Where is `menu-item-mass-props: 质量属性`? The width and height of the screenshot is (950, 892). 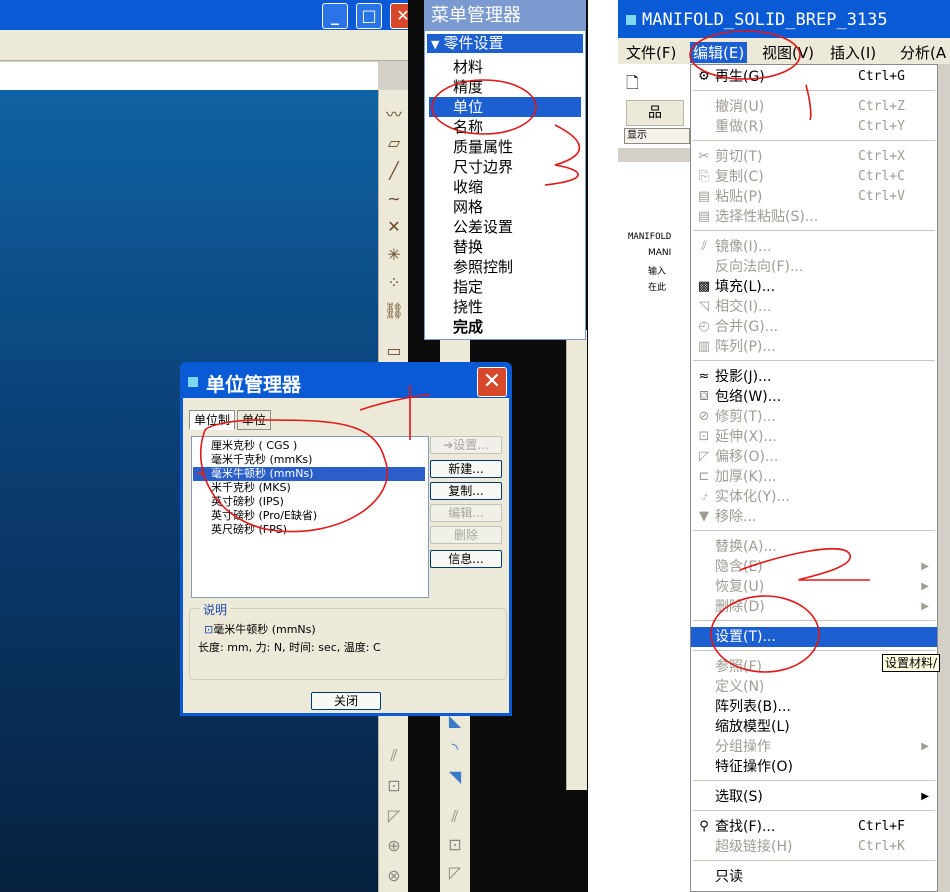 menu-item-mass-props: 质量属性 is located at coordinates (505, 147).